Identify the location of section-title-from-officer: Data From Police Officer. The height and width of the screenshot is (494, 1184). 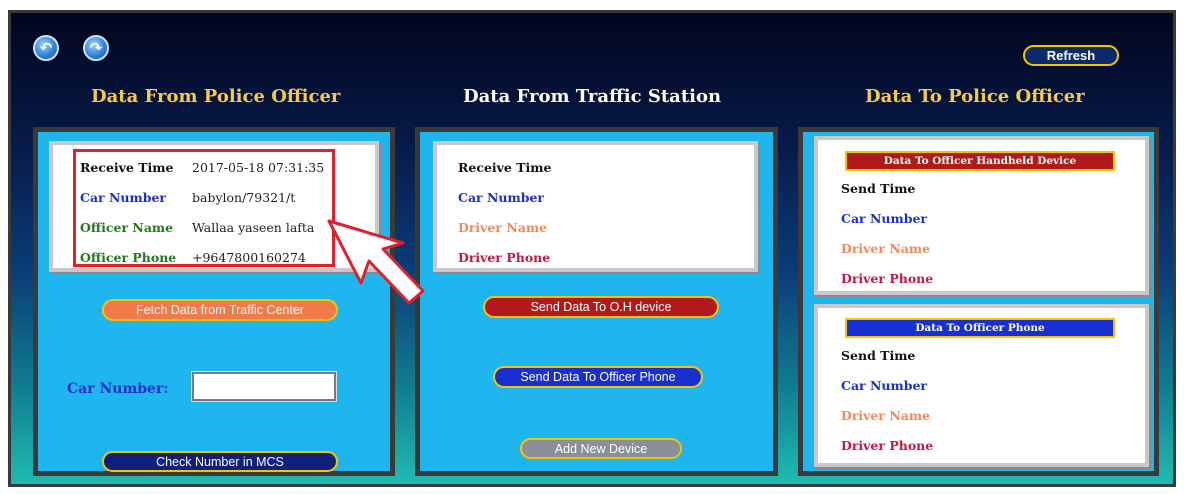
(216, 96).